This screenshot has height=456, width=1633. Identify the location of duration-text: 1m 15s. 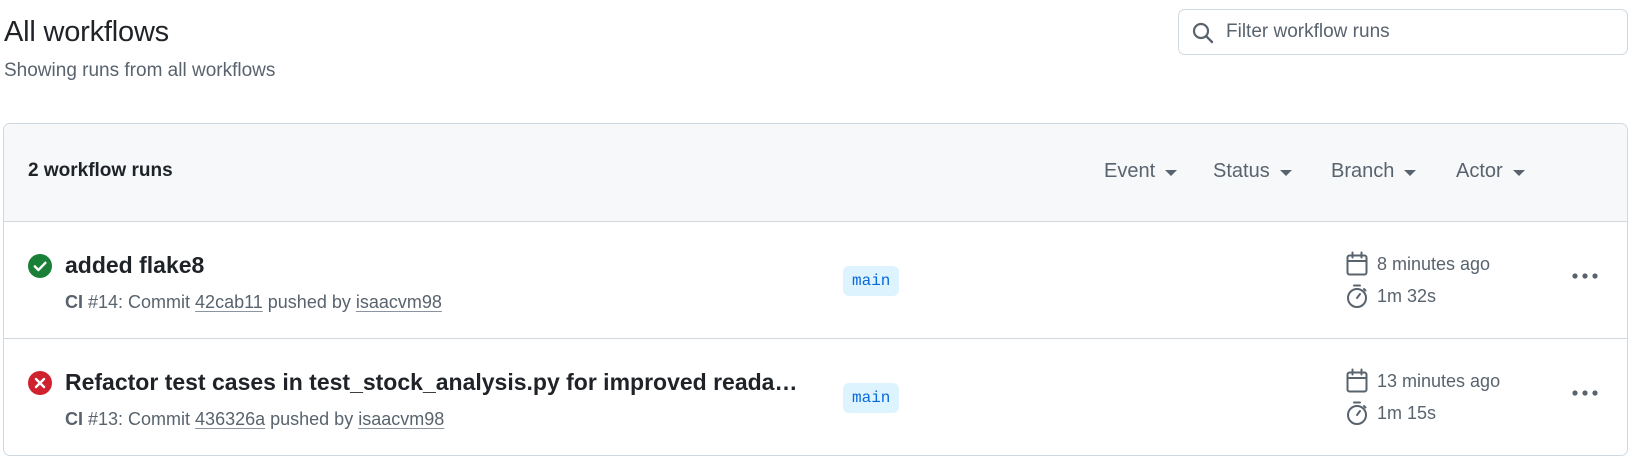
(1407, 412).